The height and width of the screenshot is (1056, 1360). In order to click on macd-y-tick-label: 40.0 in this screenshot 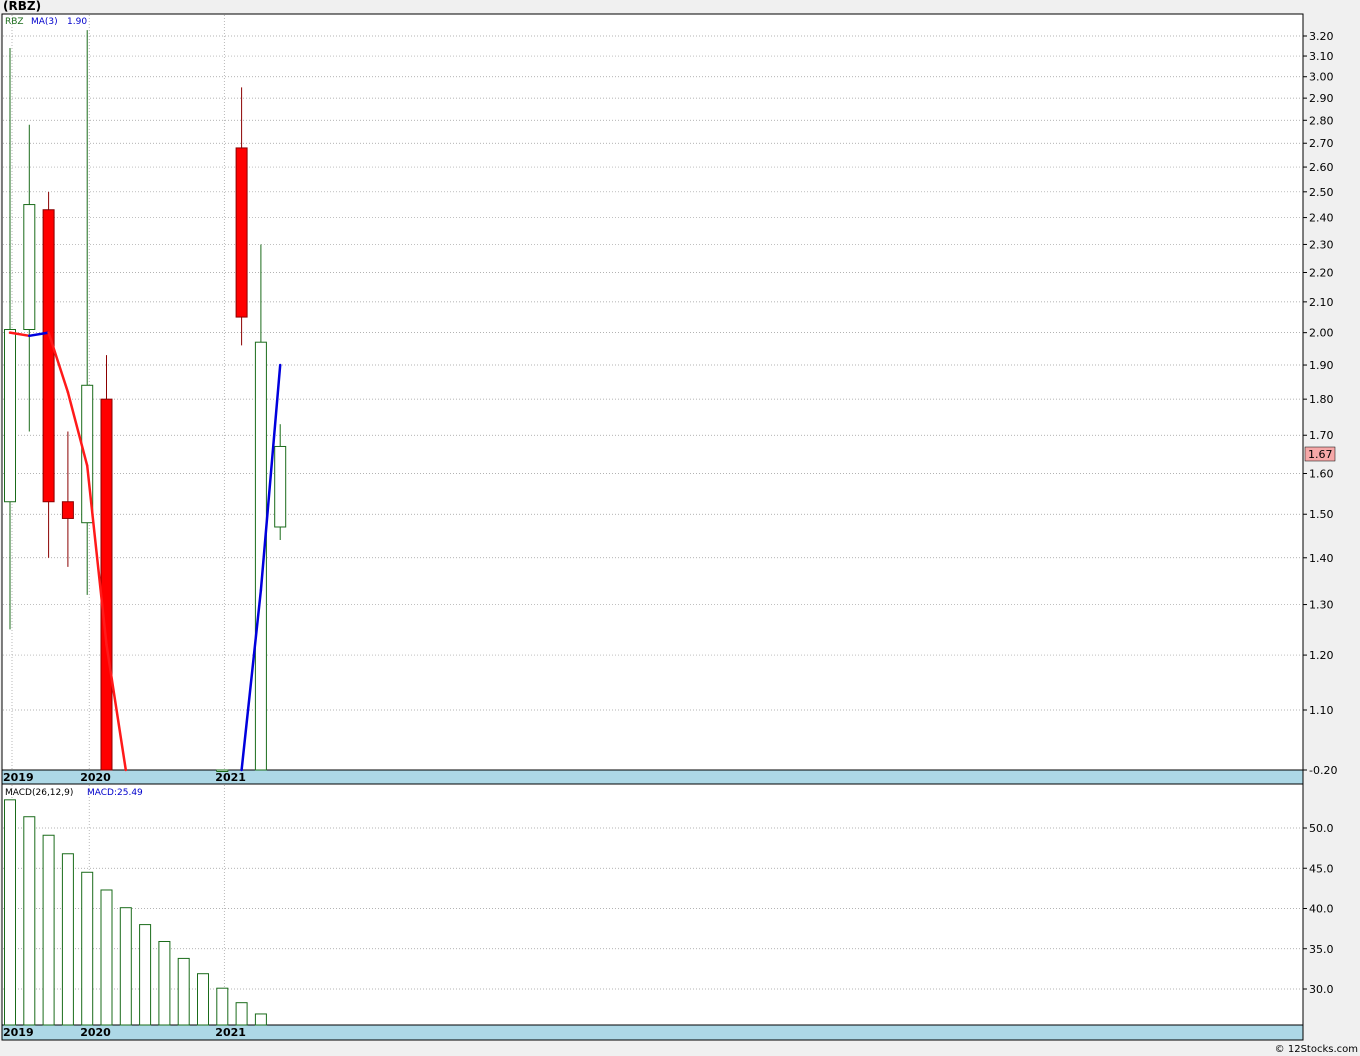, I will do `click(1321, 909)`.